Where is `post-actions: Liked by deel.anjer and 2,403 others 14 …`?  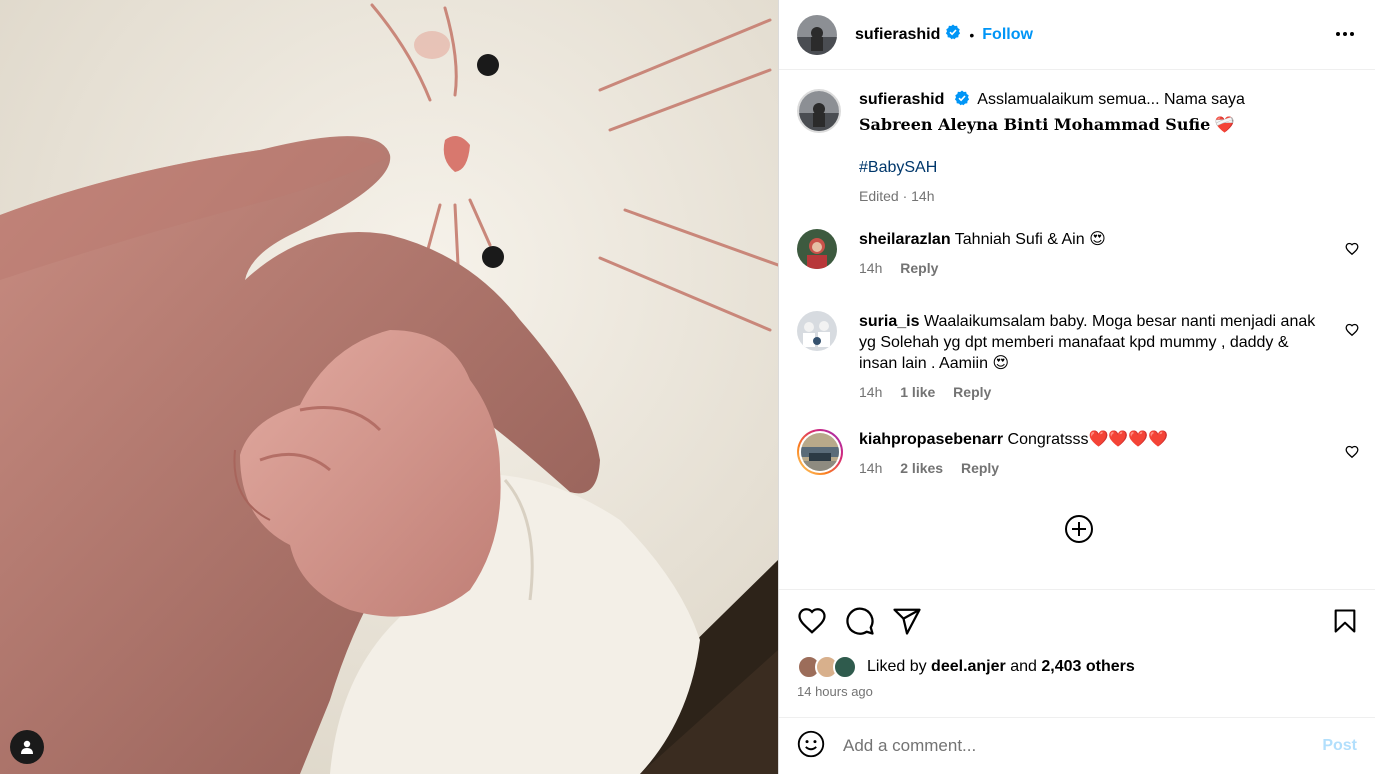
post-actions: Liked by deel.anjer and 2,403 others 14 … is located at coordinates (1077, 653).